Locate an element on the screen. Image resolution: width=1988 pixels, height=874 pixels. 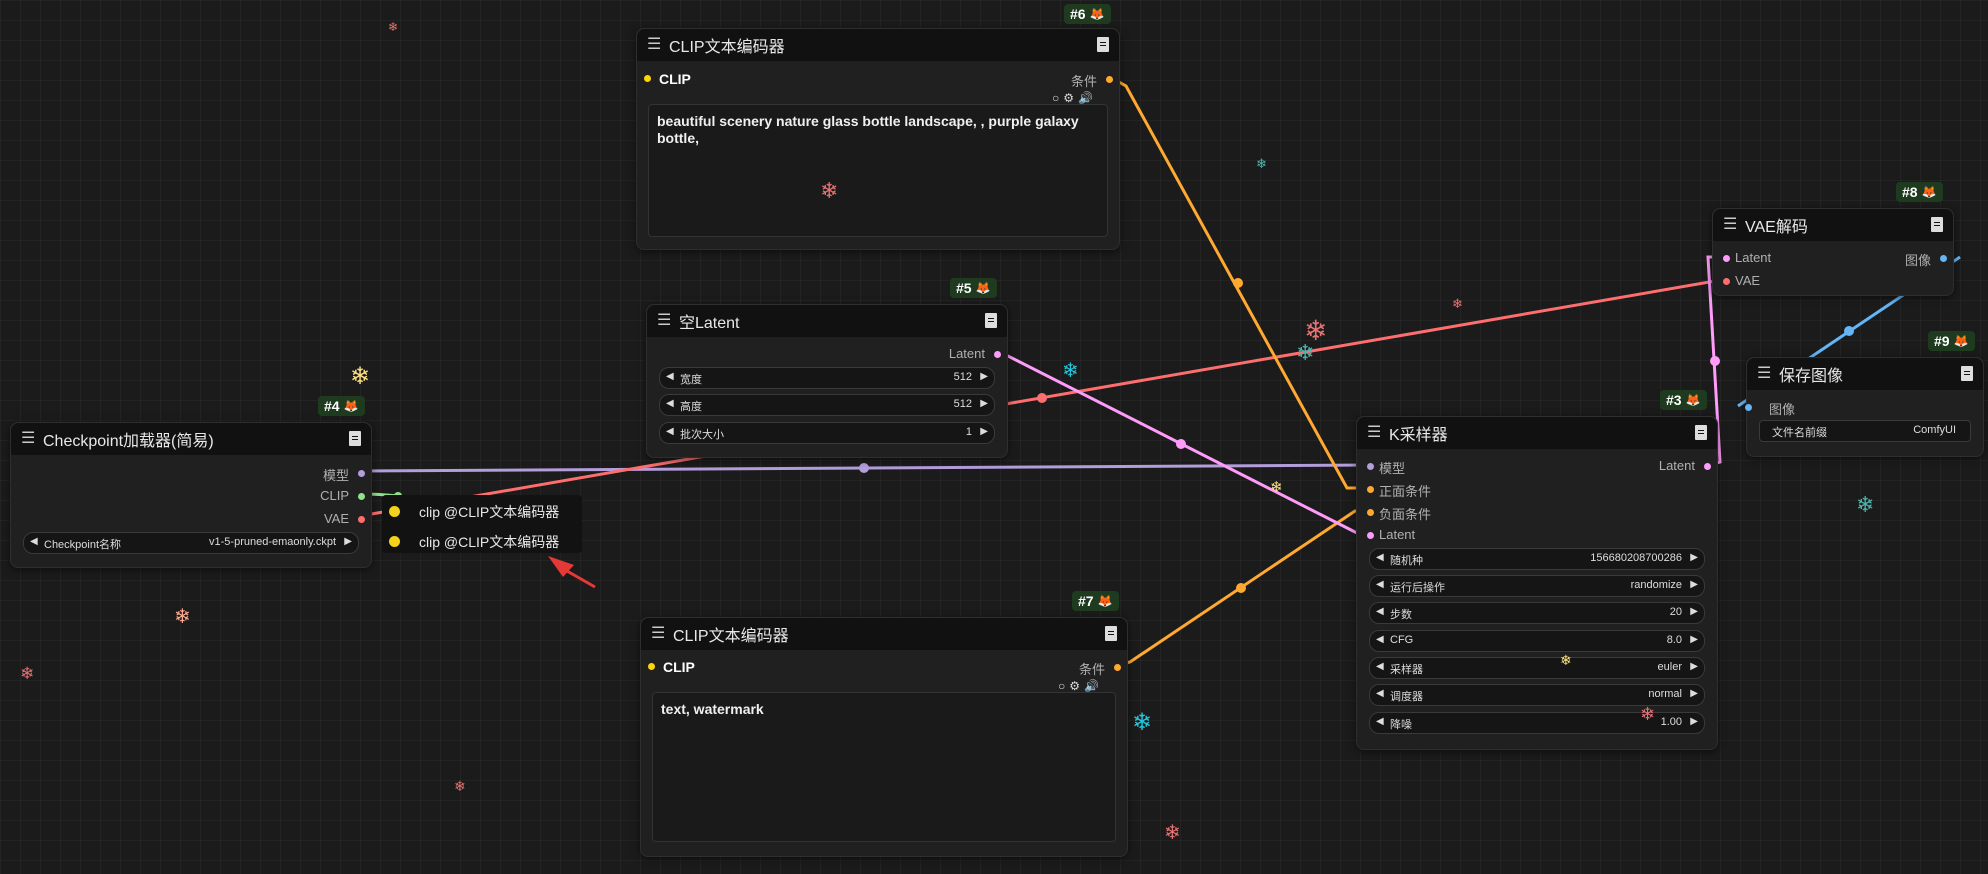
prompt-textarea: text, watermark is located at coordinates (884, 767).